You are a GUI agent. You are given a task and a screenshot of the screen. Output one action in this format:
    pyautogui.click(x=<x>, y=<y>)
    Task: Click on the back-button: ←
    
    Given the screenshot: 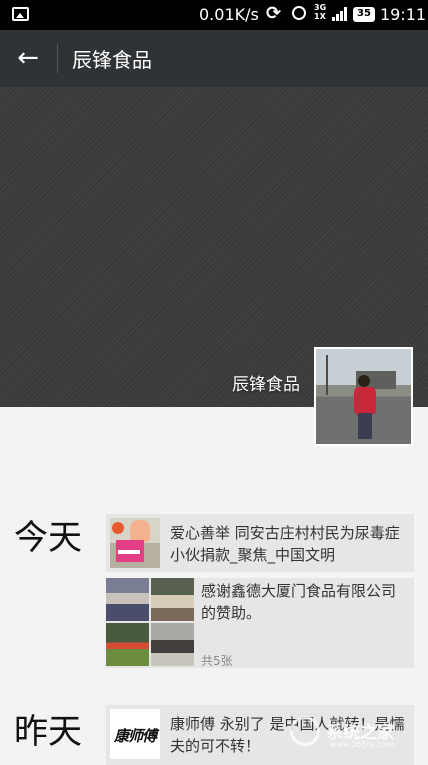 What is the action you would take?
    pyautogui.click(x=28, y=58)
    